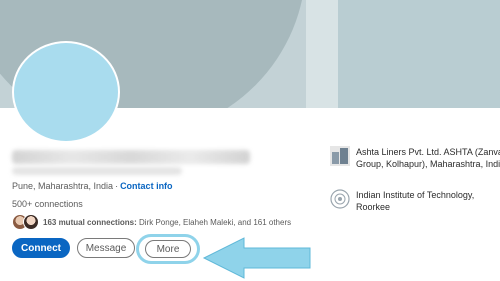 The image size is (500, 281). I want to click on location-text: Pune, Maharashtra, India, so click(63, 186).